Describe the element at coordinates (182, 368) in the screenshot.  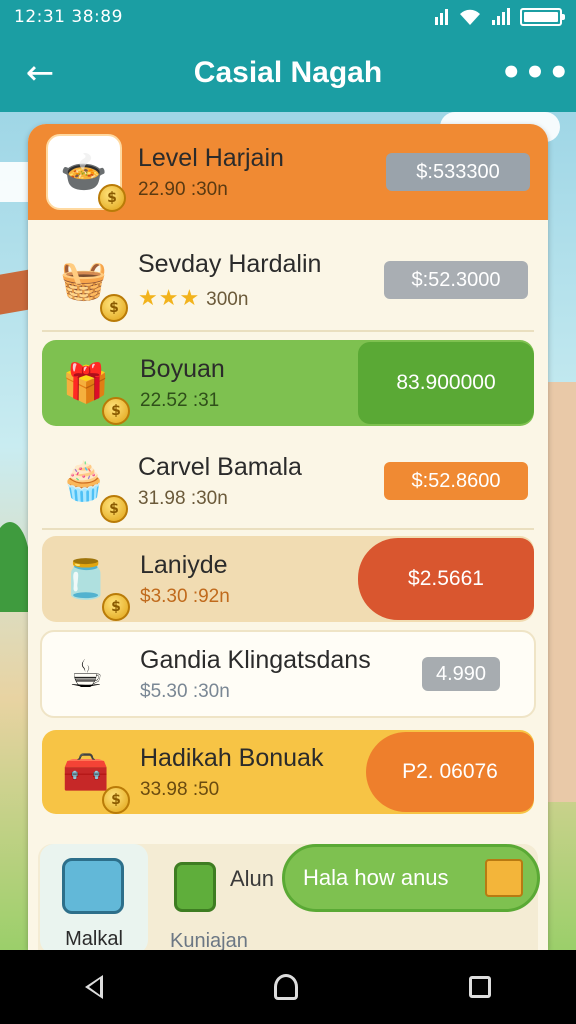
I see `item-name: Boyuan` at that location.